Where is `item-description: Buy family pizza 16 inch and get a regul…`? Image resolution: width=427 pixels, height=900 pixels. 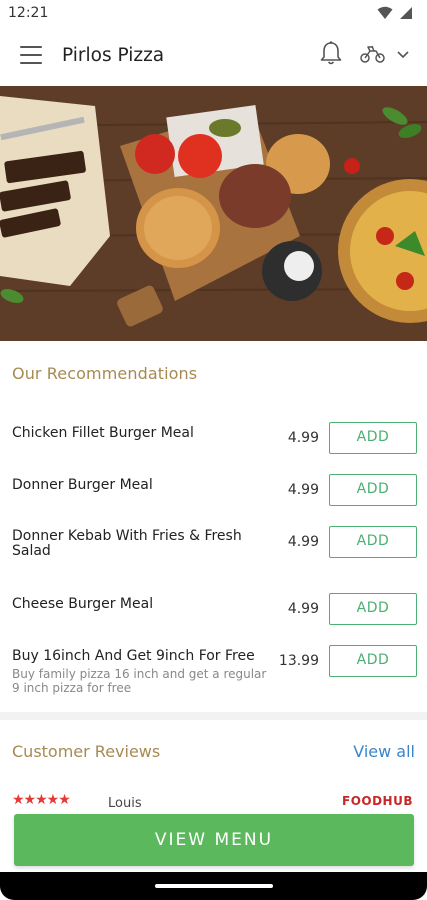
item-description: Buy family pizza 16 inch and get a regul… is located at coordinates (139, 681).